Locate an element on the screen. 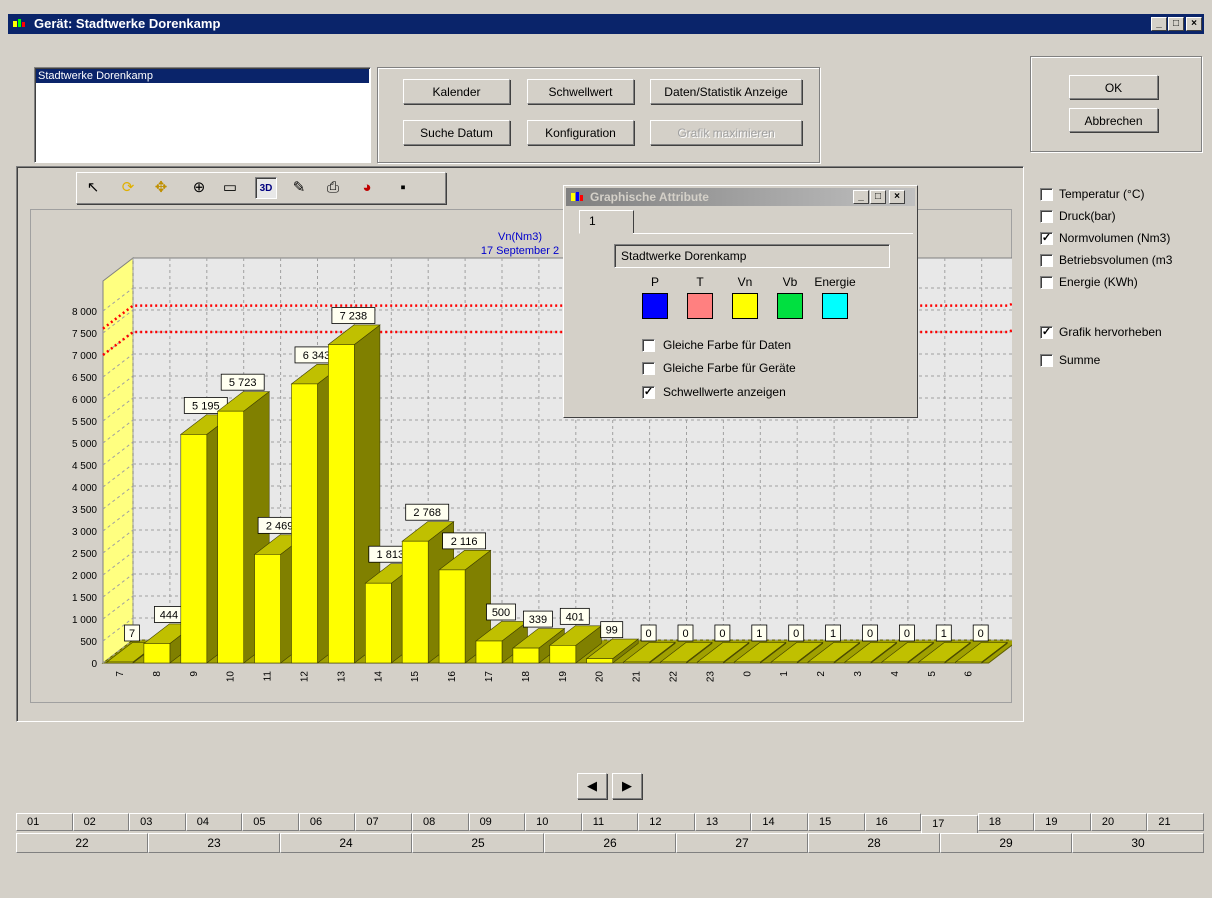 This screenshot has width=1212, height=898. close-button: × is located at coordinates (1194, 24).